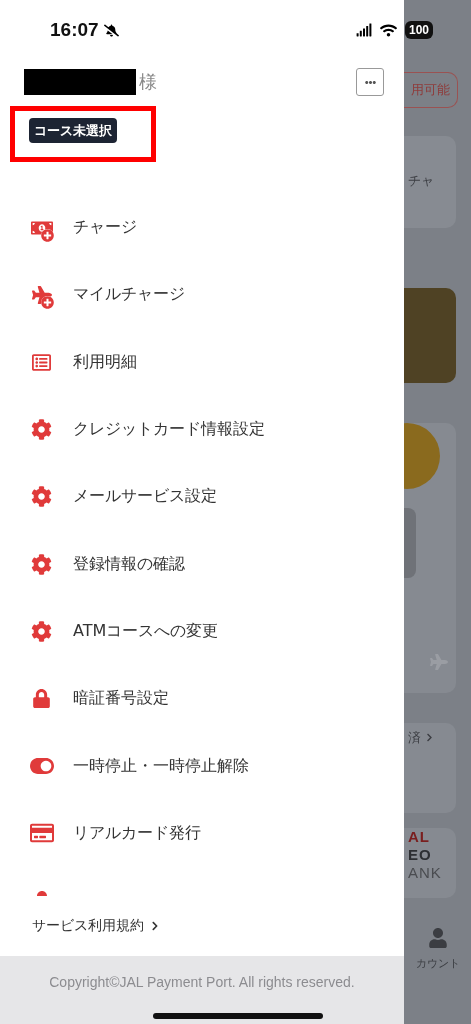 This screenshot has height=1024, width=471. What do you see at coordinates (145, 497) in the screenshot?
I see `menu-item: メールサービス設定` at bounding box center [145, 497].